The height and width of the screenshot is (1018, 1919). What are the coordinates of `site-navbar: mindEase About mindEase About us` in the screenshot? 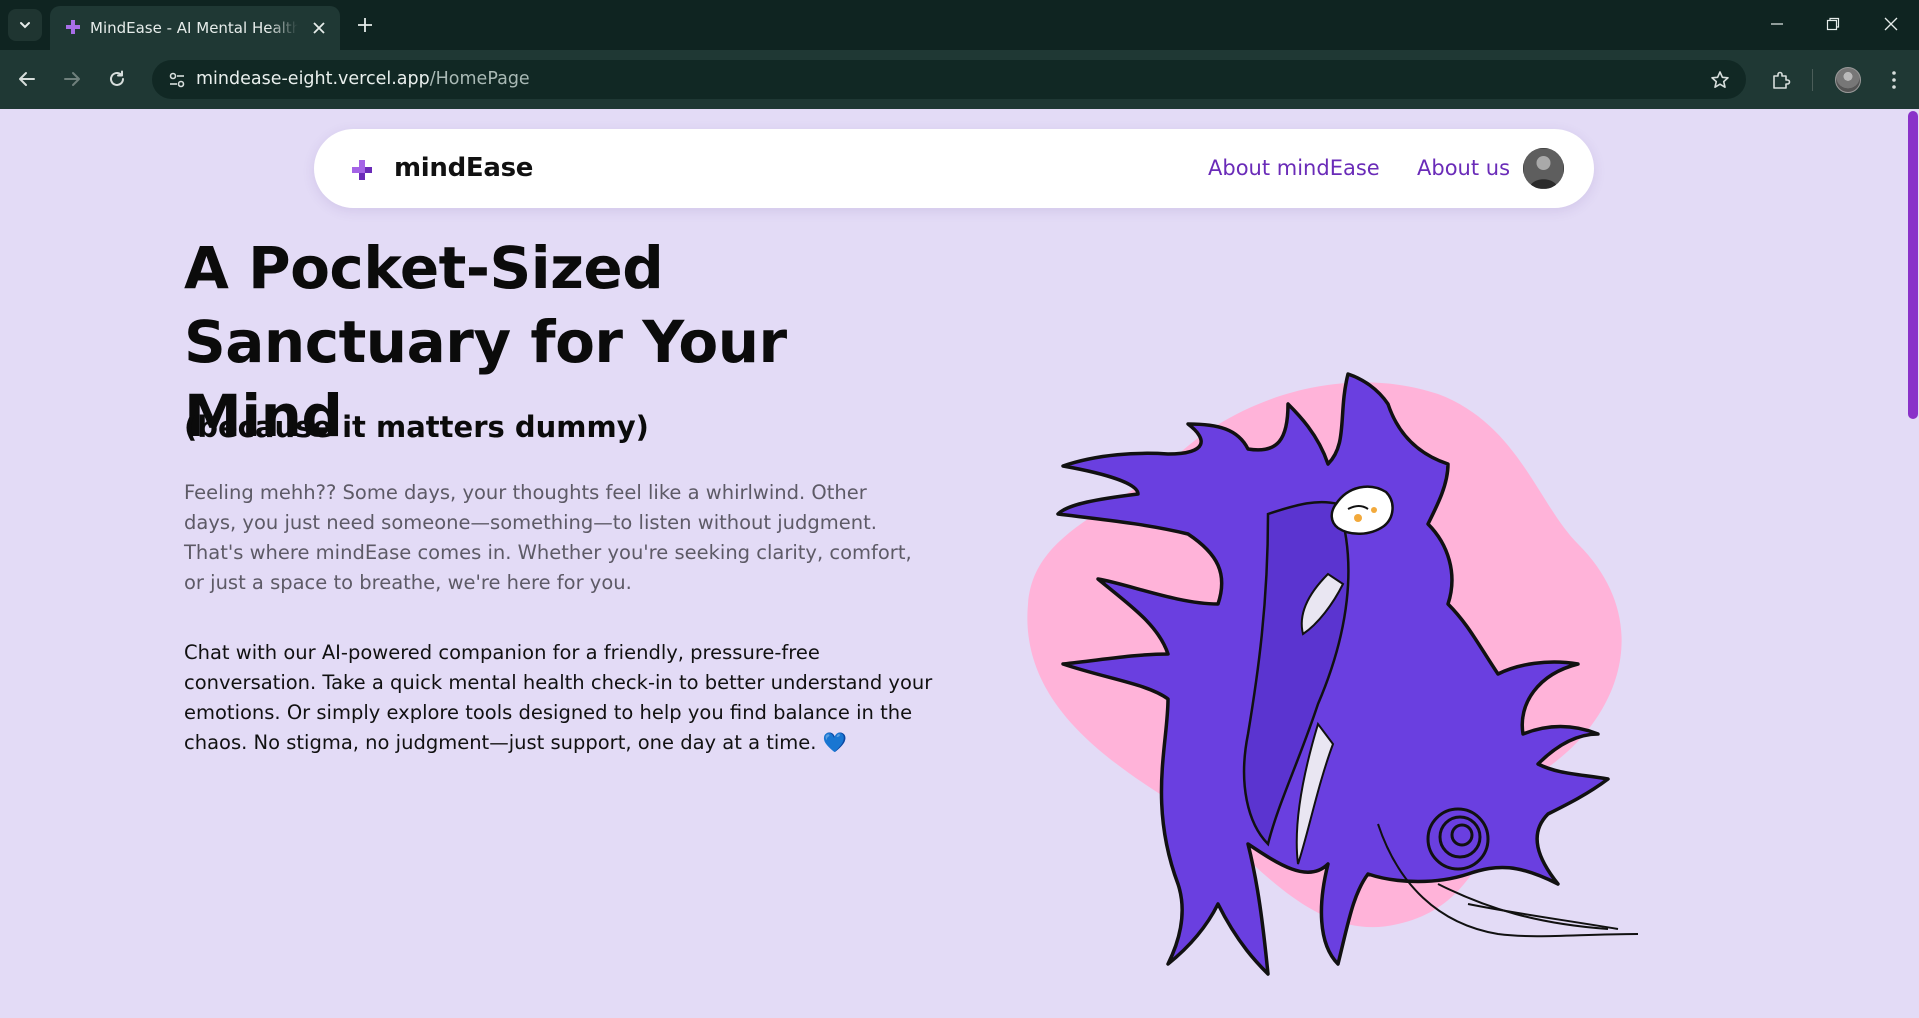 It's located at (954, 168).